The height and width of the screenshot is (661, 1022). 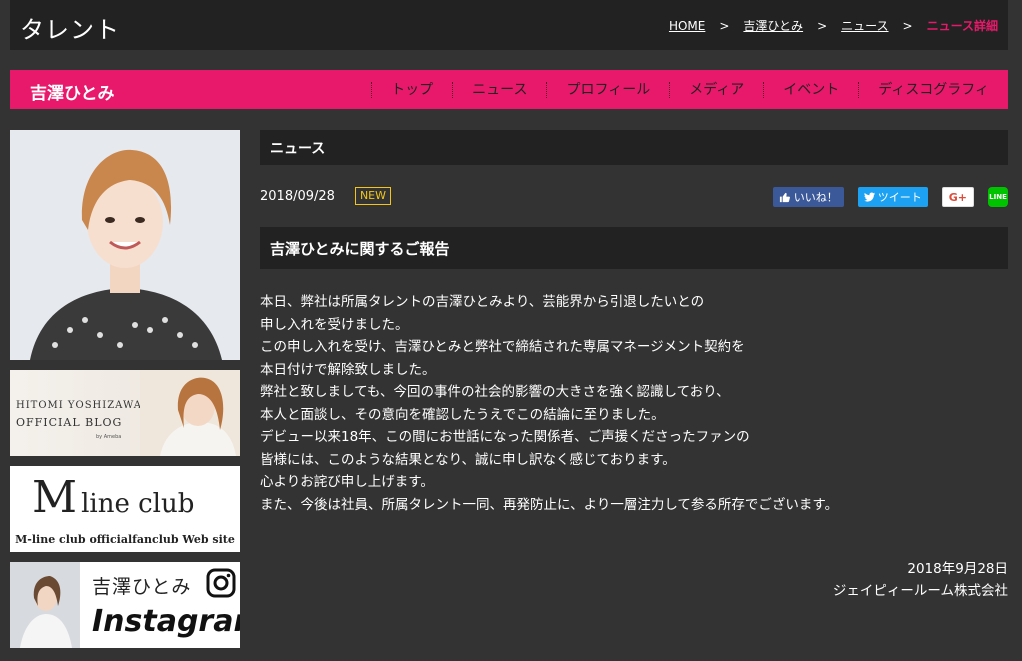 I want to click on article-title: 吉澤ひとみに関するご報告, so click(x=634, y=248).